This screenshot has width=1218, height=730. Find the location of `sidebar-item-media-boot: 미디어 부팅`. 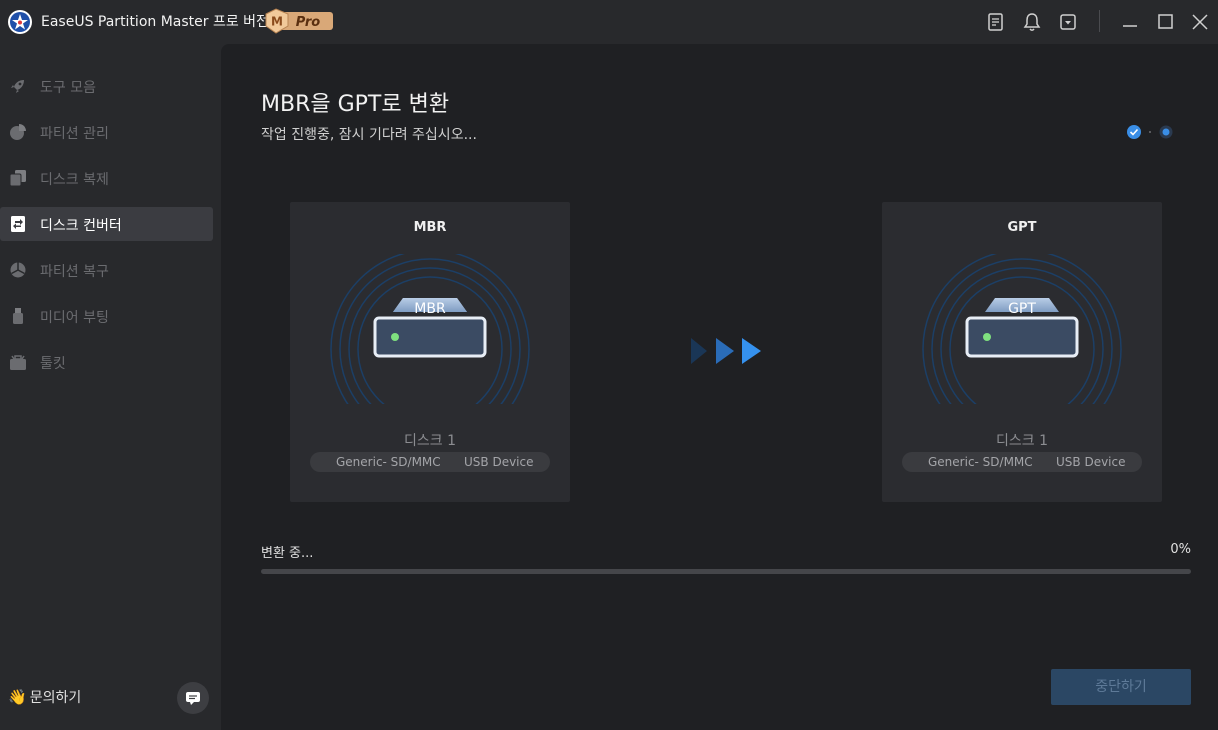

sidebar-item-media-boot: 미디어 부팅 is located at coordinates (106, 316).